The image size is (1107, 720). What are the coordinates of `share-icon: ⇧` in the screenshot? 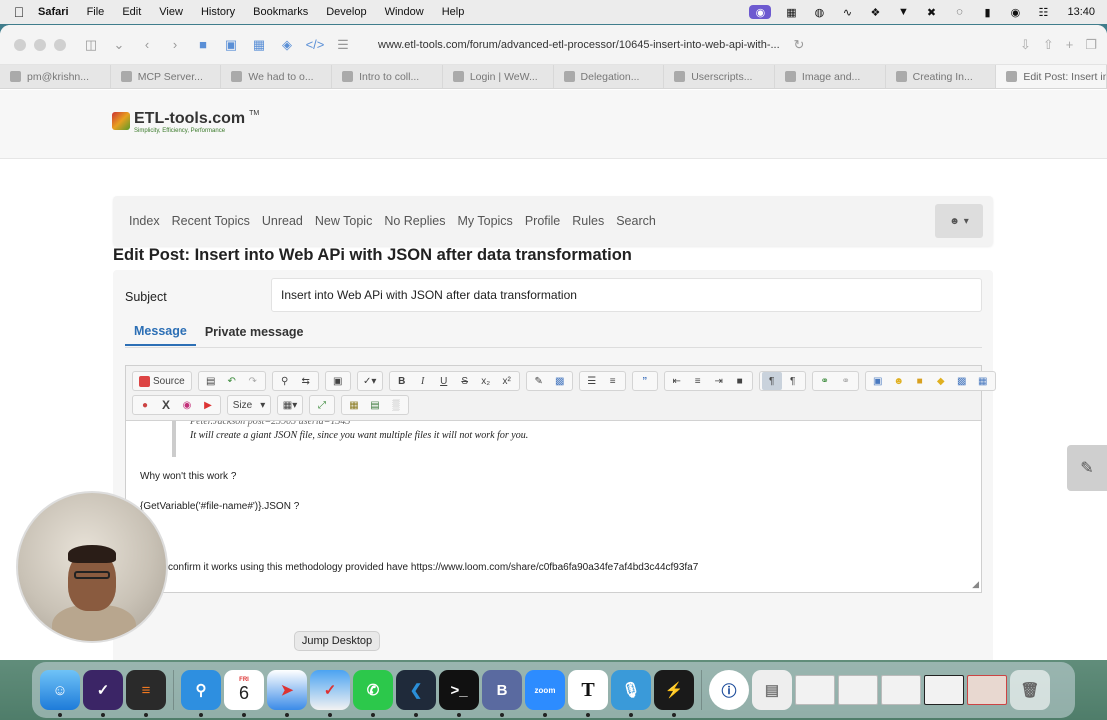 It's located at (1048, 45).